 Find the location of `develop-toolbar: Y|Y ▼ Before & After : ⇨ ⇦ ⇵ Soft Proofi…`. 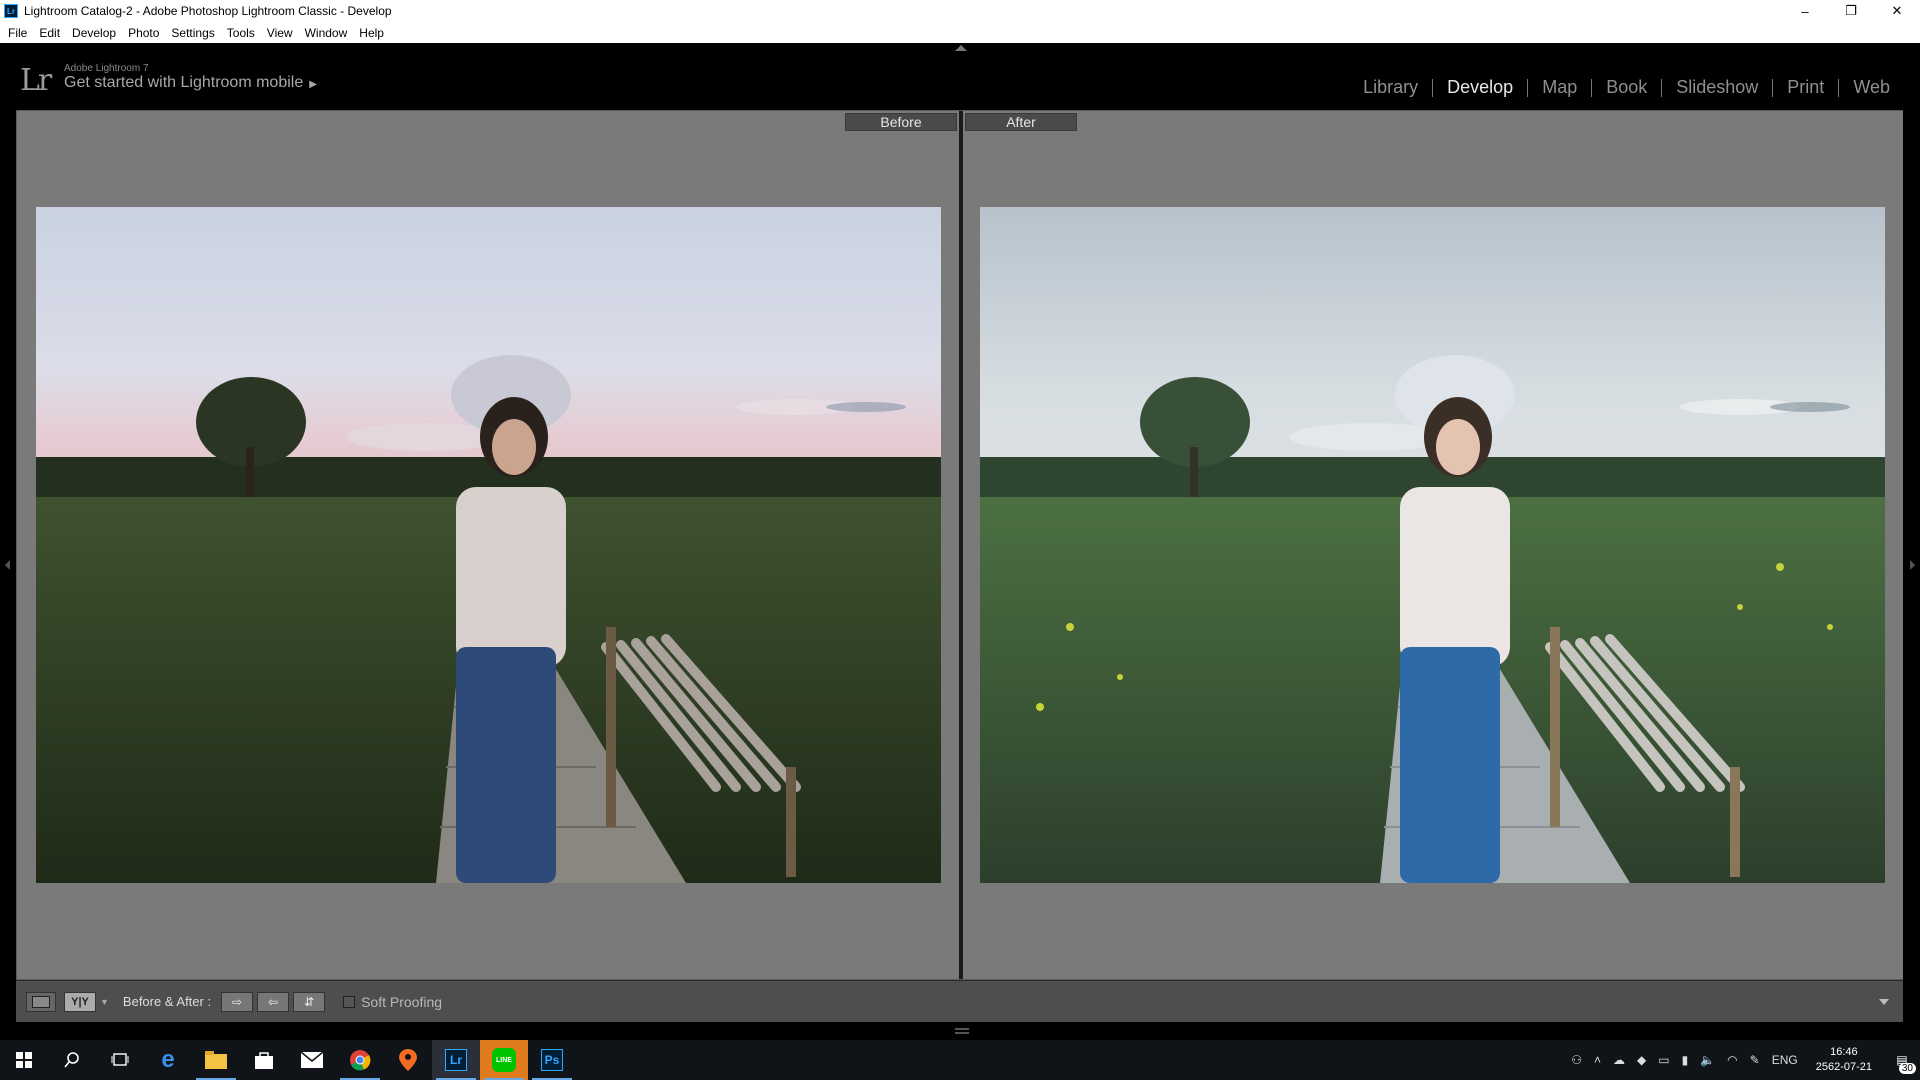

develop-toolbar: Y|Y ▼ Before & After : ⇨ ⇦ ⇵ Soft Proofi… is located at coordinates (959, 1001).